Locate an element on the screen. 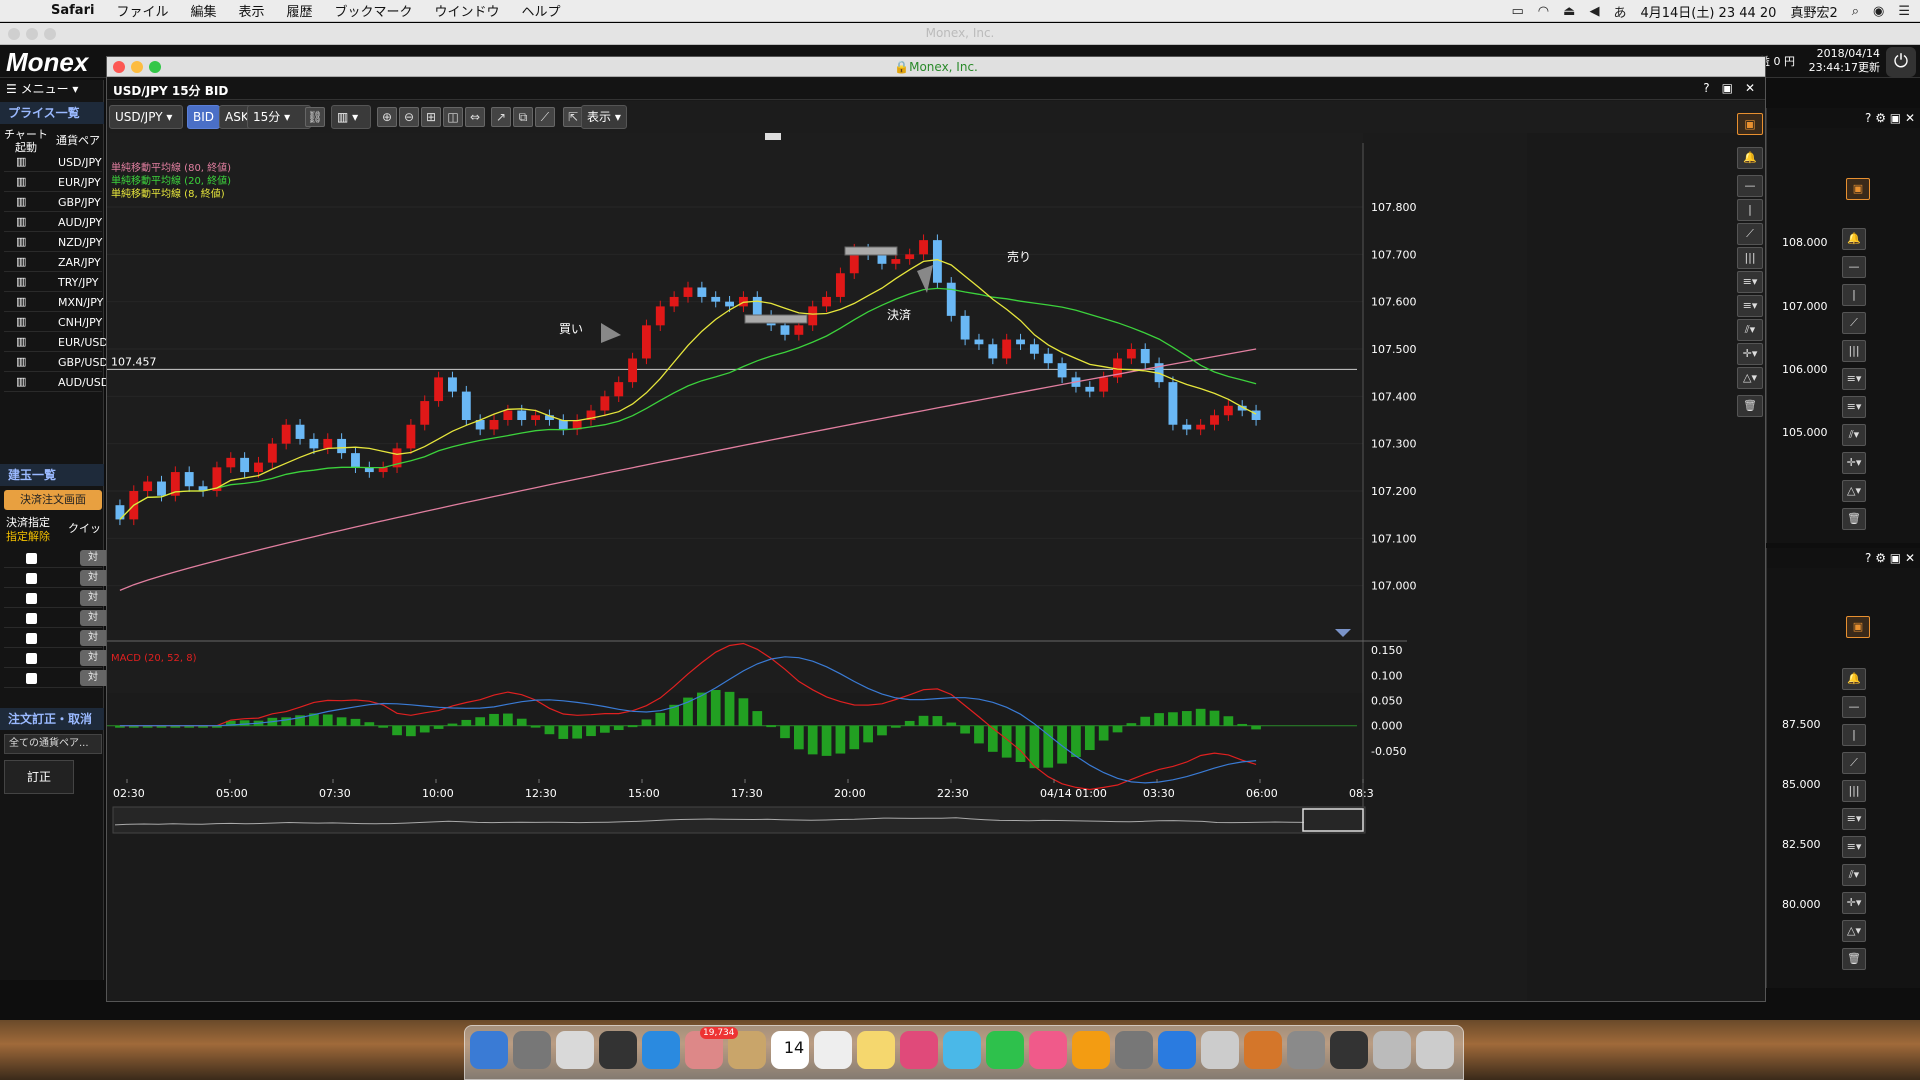  split-icon: ◫ is located at coordinates (453, 117).